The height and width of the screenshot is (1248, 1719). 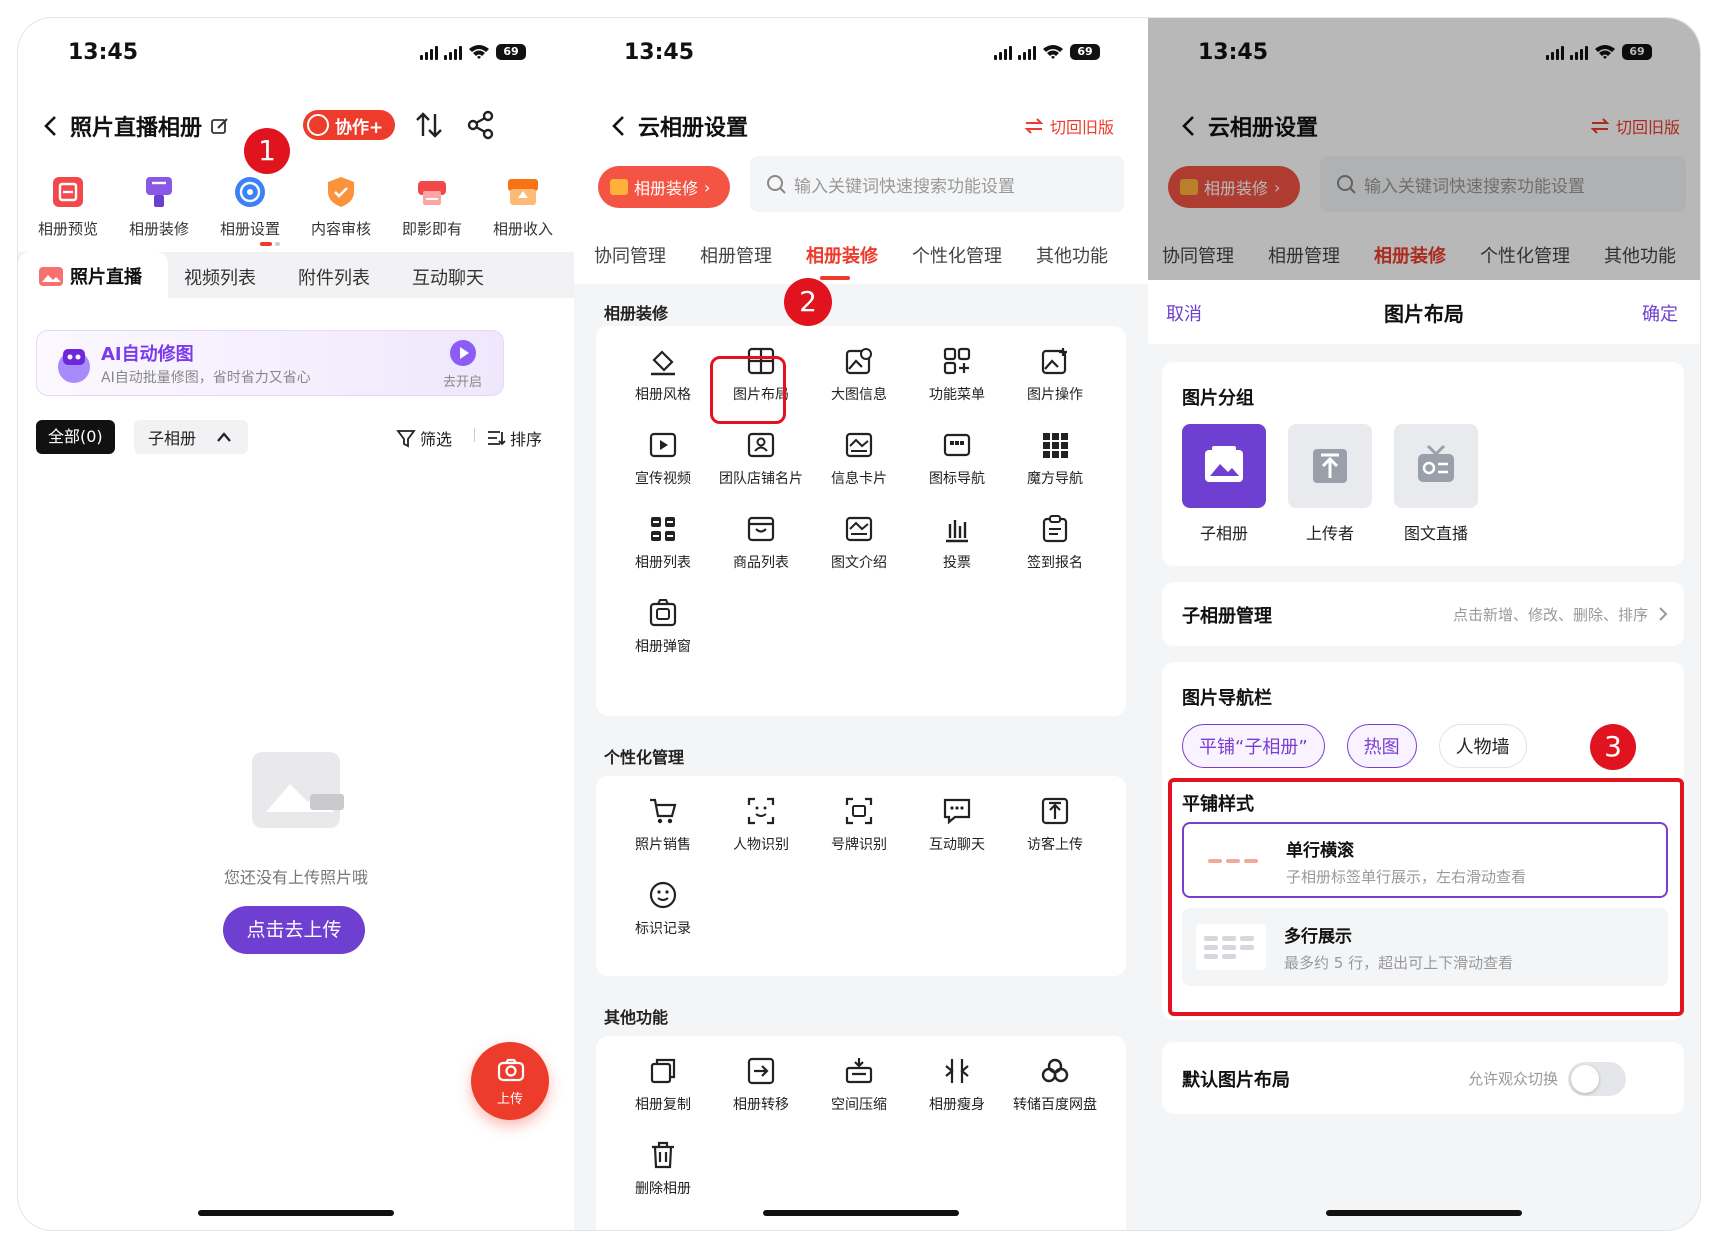 I want to click on item-image-operation: 图片操作, so click(x=1055, y=373).